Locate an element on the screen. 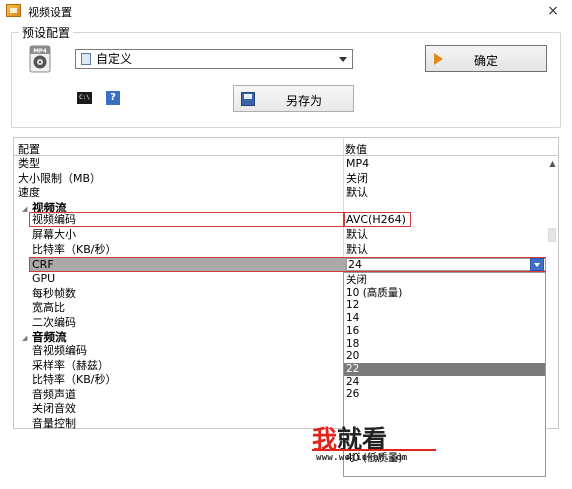 Image resolution: width=572 pixels, height=489 pixels. document-icon is located at coordinates (86, 59).